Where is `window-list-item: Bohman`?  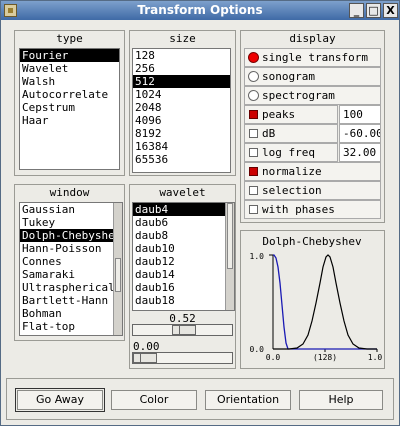
window-list-item: Bohman is located at coordinates (66, 313).